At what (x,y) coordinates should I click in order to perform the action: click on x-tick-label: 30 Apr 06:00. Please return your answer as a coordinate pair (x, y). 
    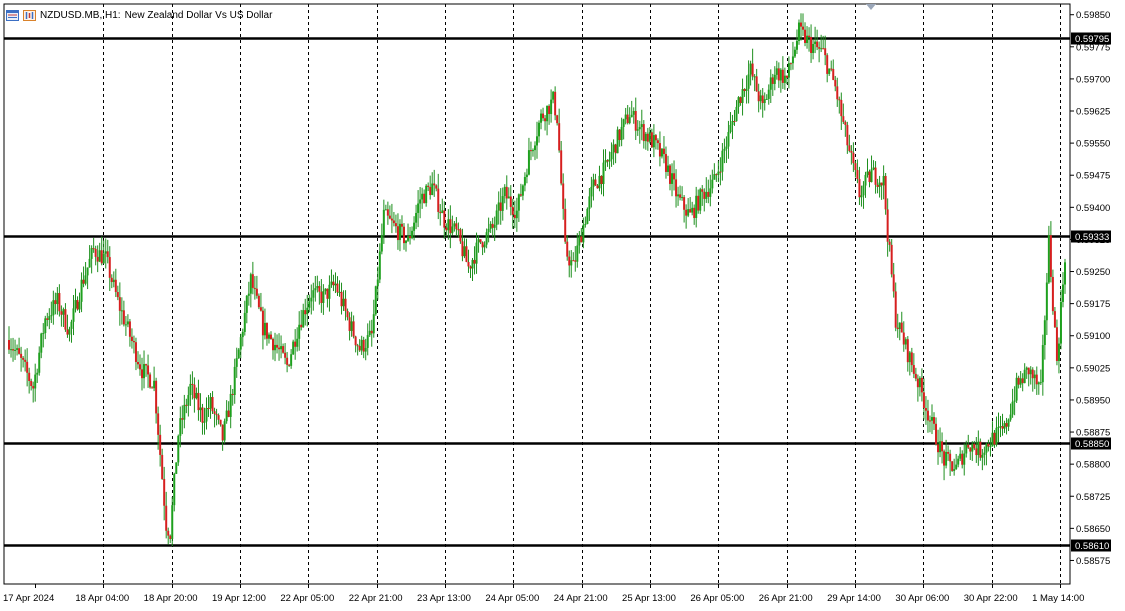
    Looking at the image, I should click on (922, 598).